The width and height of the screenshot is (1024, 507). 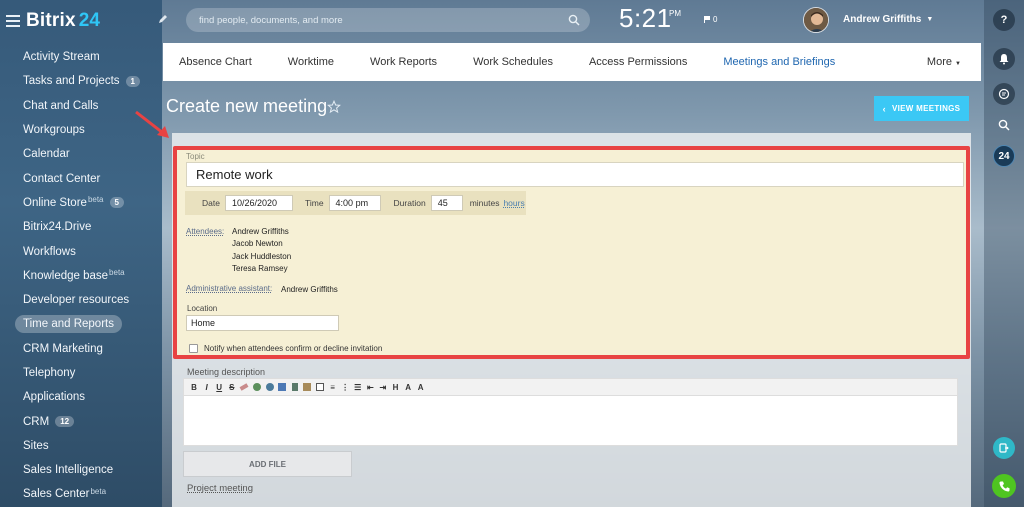 What do you see at coordinates (95, 200) in the screenshot?
I see `beta-tag: beta` at bounding box center [95, 200].